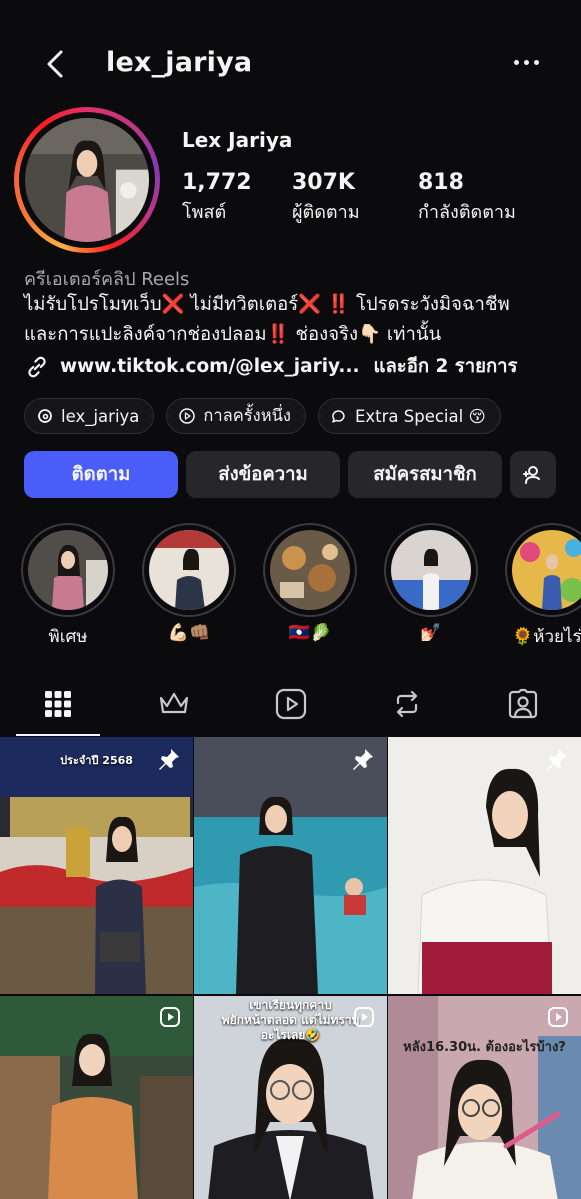  Describe the element at coordinates (484, 1047) in the screenshot. I see `post-caption-text: หลัง16.30น. ต้องอะไรบ้าง?` at that location.